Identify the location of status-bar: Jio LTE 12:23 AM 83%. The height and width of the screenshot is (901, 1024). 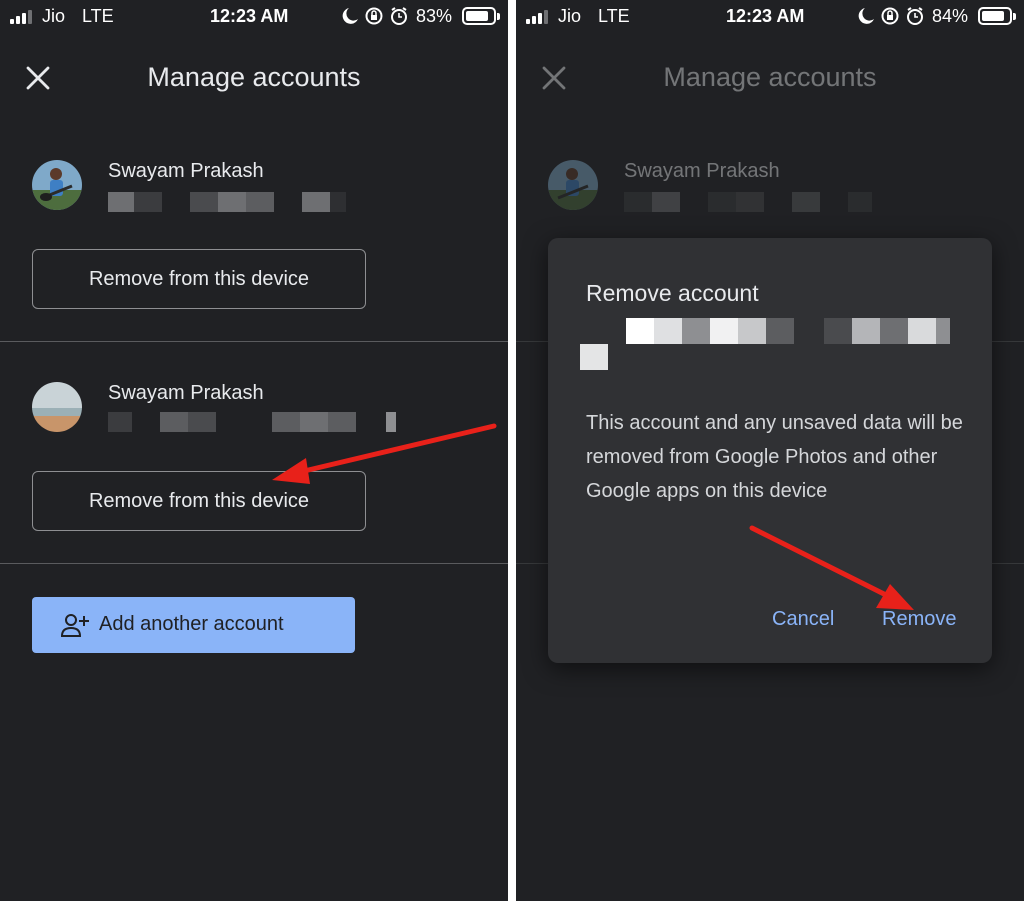
(254, 17).